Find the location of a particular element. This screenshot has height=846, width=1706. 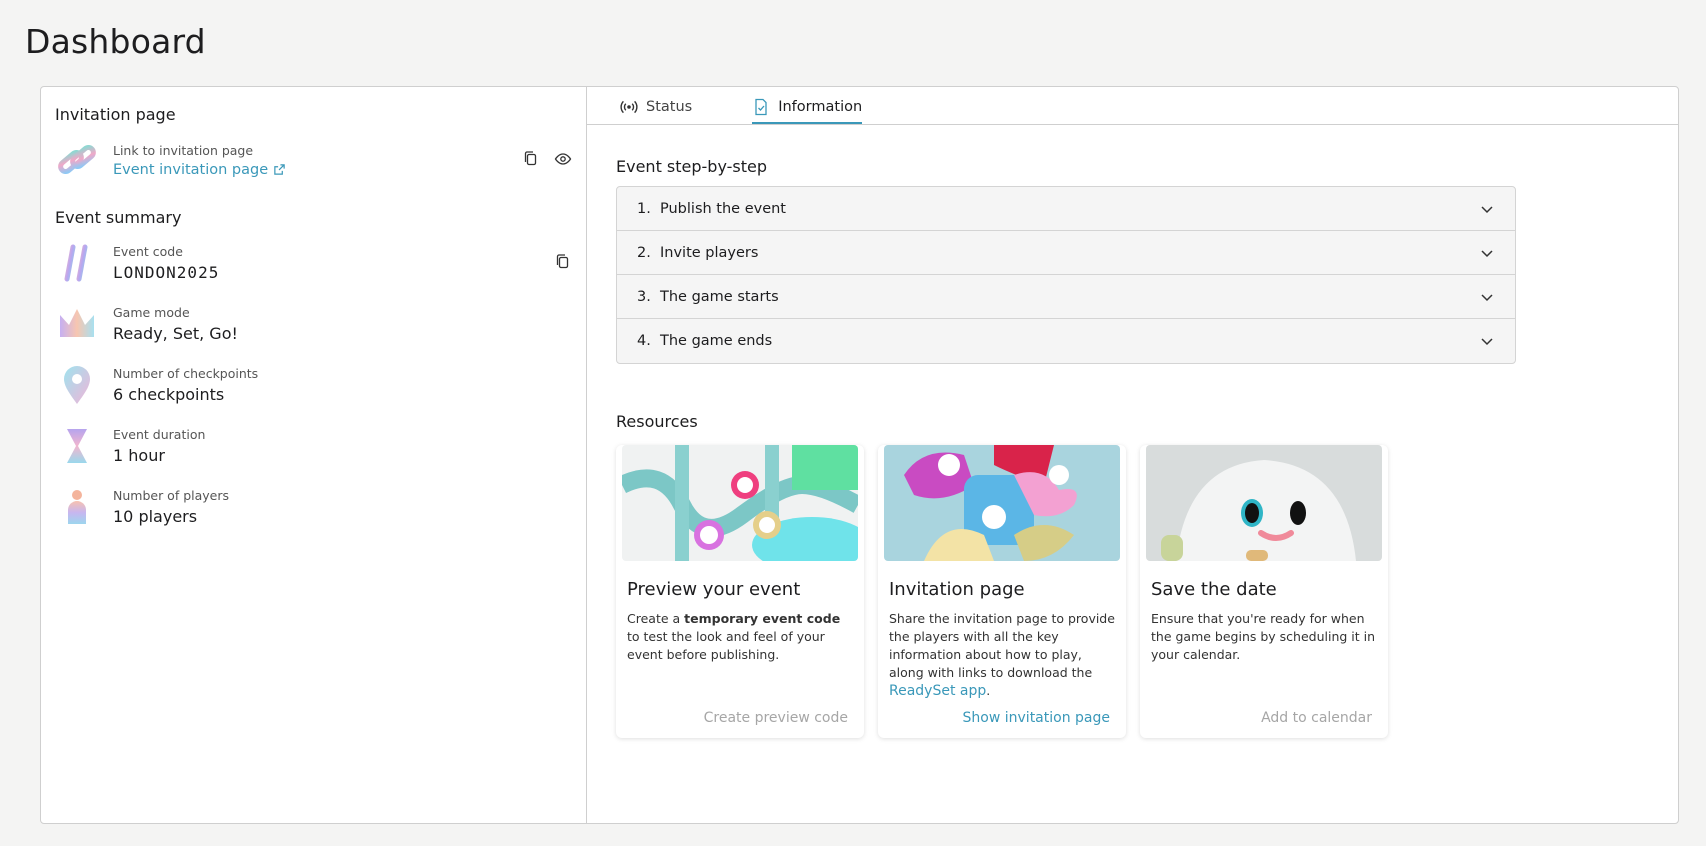

summary-event-code: Event code LONDON2025 is located at coordinates (313, 263).